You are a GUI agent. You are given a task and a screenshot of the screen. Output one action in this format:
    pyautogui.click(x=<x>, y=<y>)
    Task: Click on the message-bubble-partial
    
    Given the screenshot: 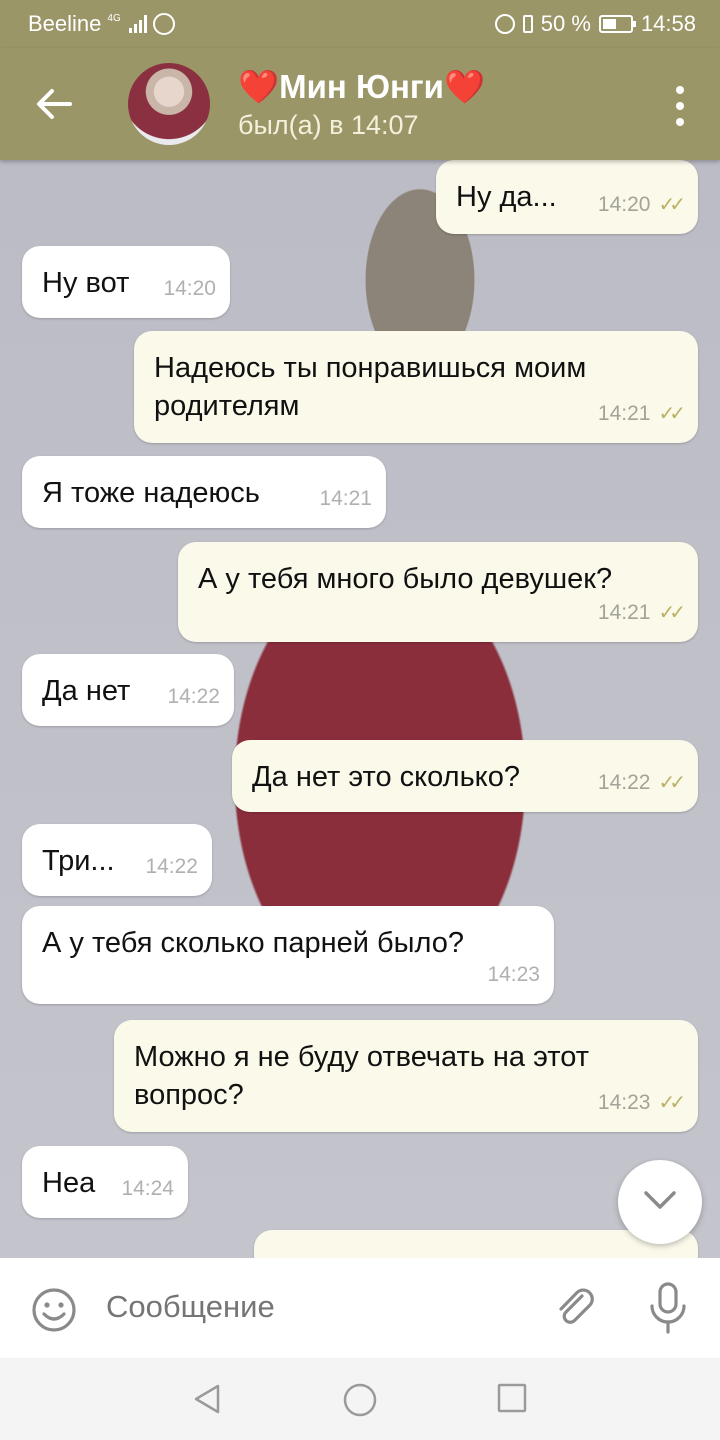 What is the action you would take?
    pyautogui.click(x=476, y=1244)
    